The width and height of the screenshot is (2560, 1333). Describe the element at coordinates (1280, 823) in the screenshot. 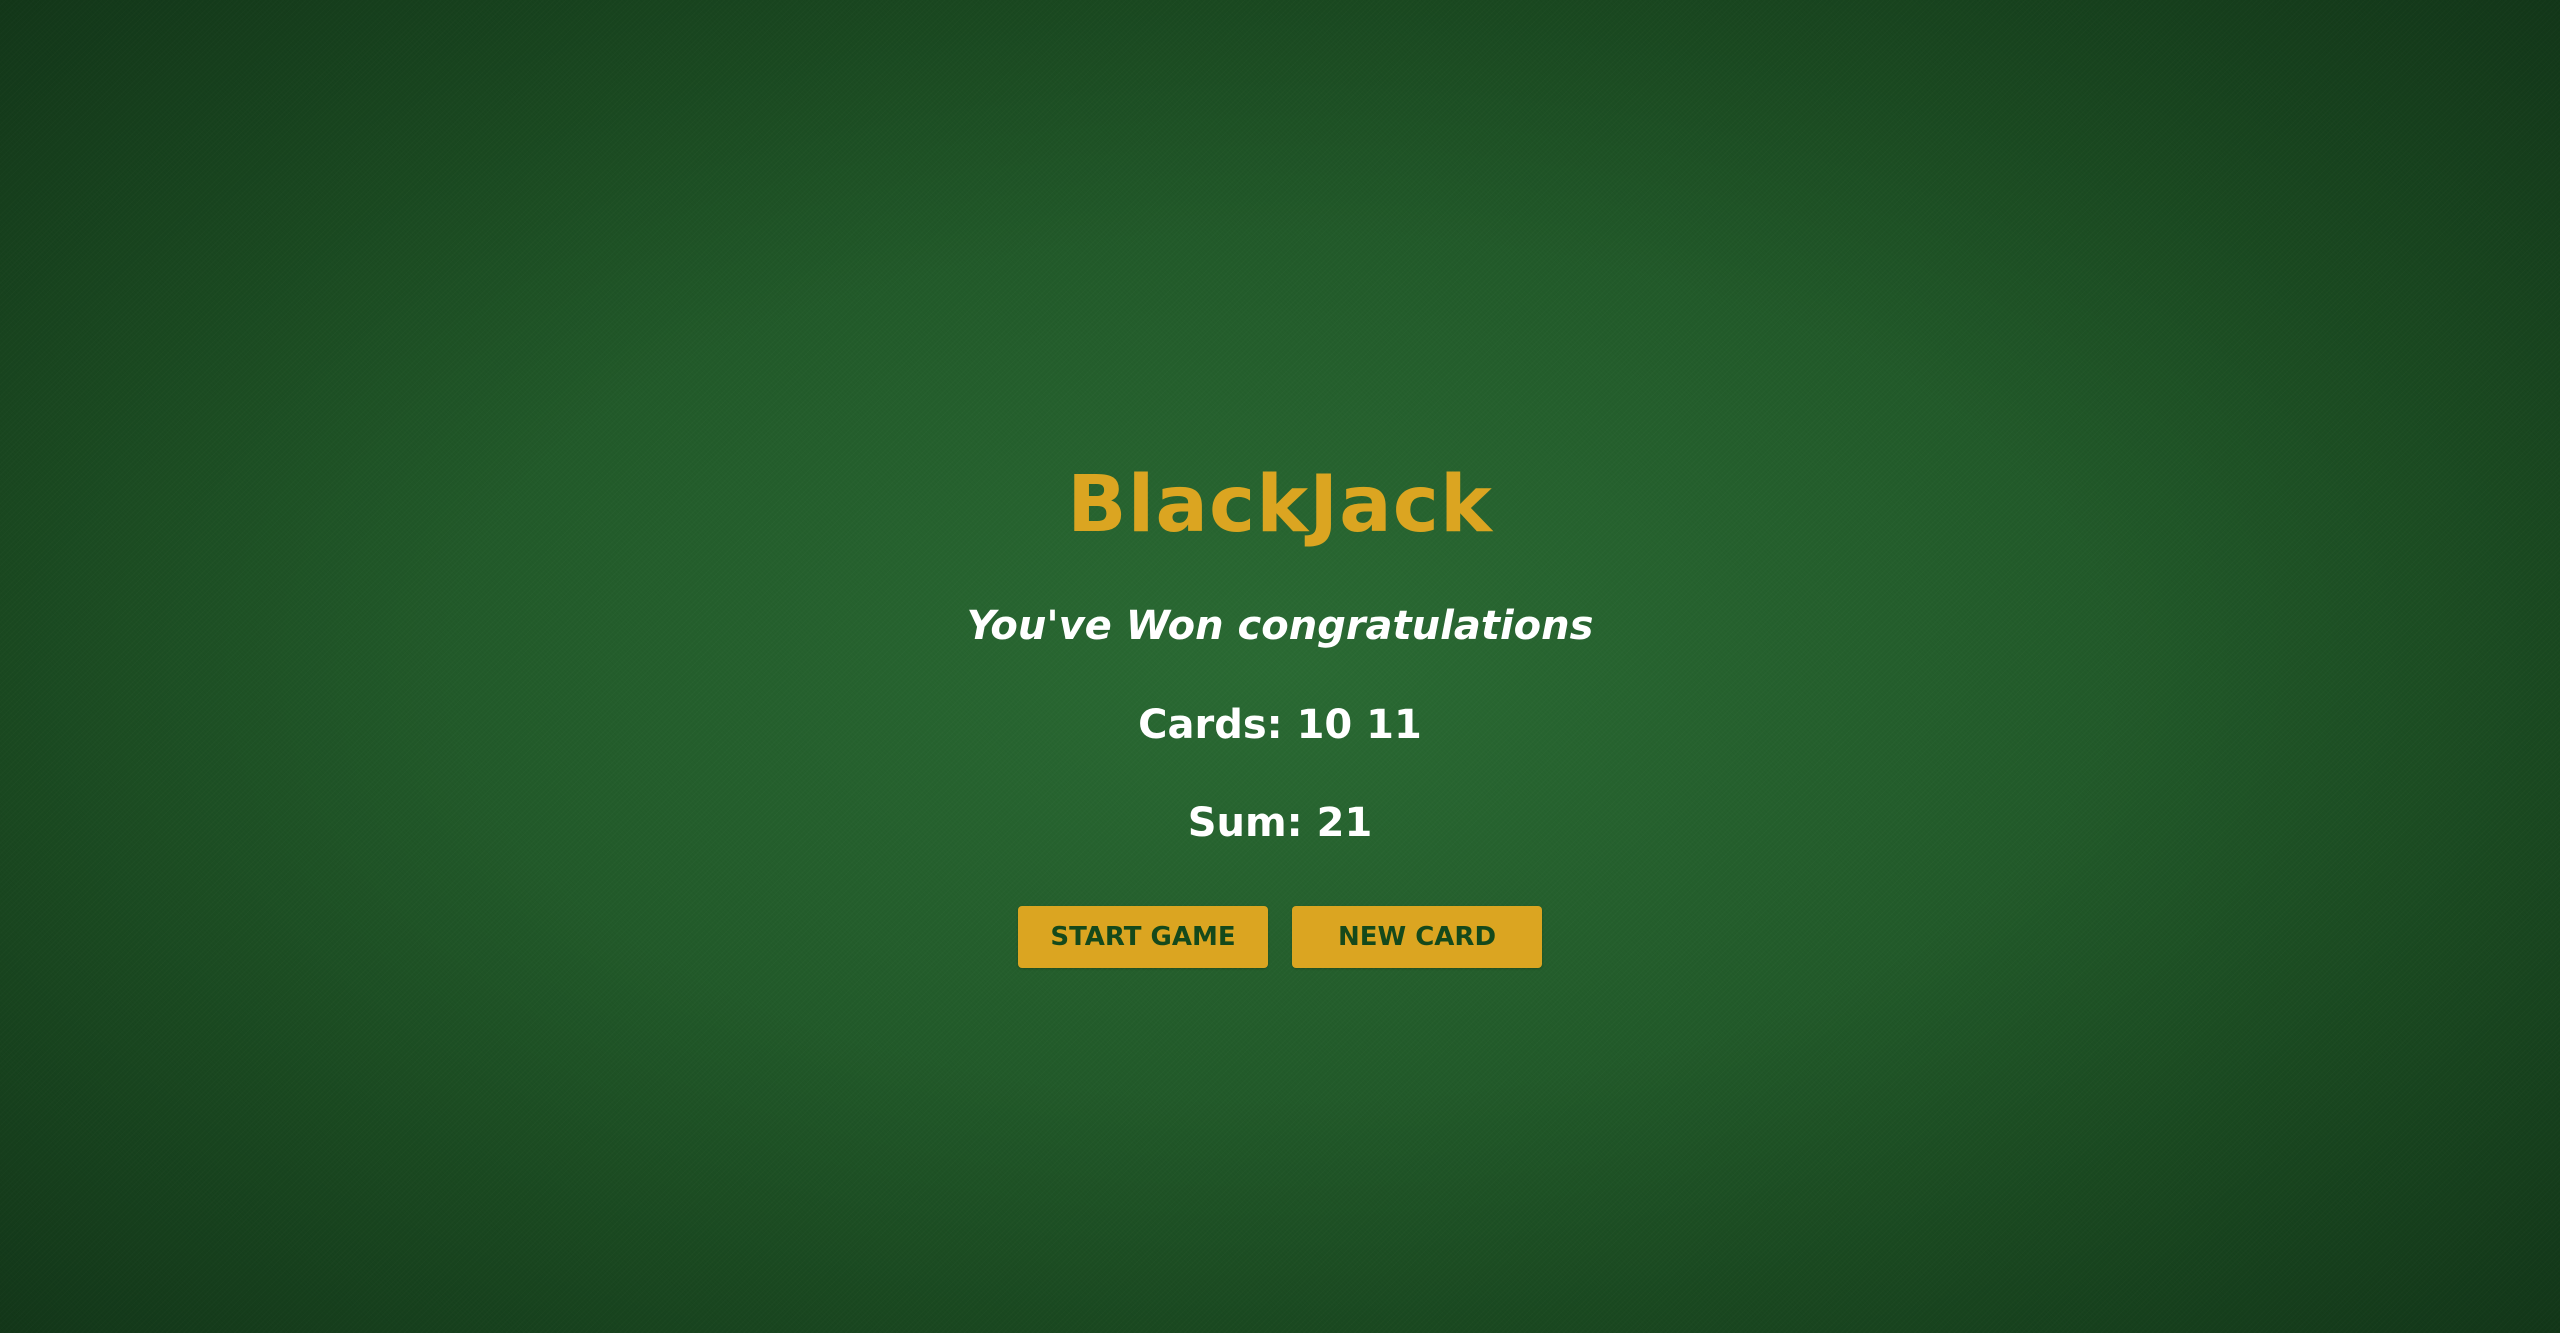

I see `sum-display: Sum: 21` at that location.